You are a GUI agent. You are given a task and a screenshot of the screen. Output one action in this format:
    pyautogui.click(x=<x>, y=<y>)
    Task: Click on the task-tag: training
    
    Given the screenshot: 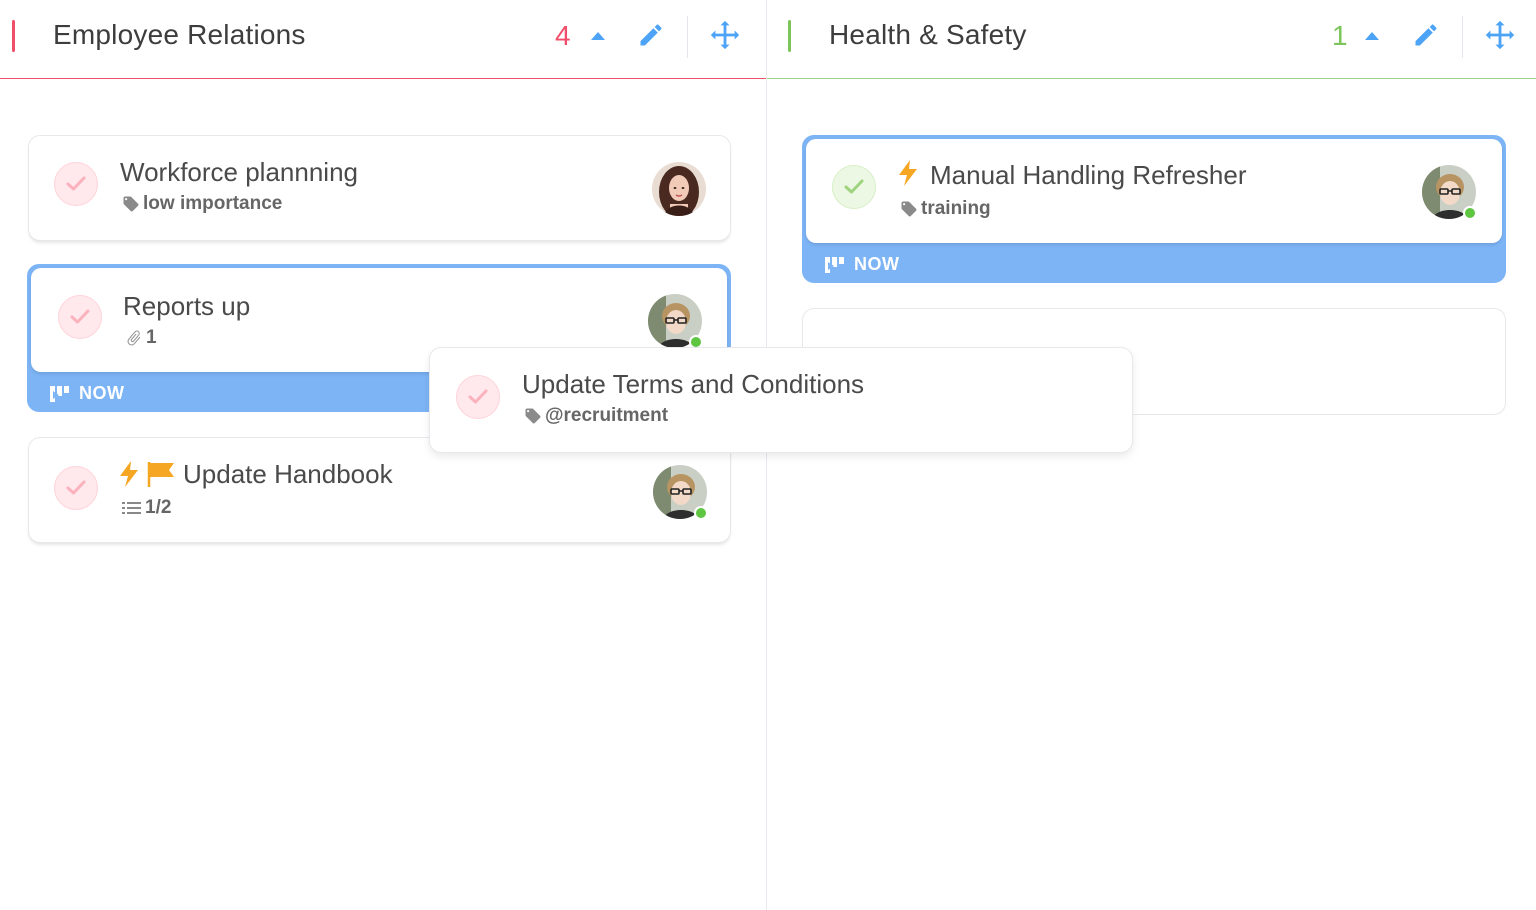 What is the action you would take?
    pyautogui.click(x=945, y=209)
    